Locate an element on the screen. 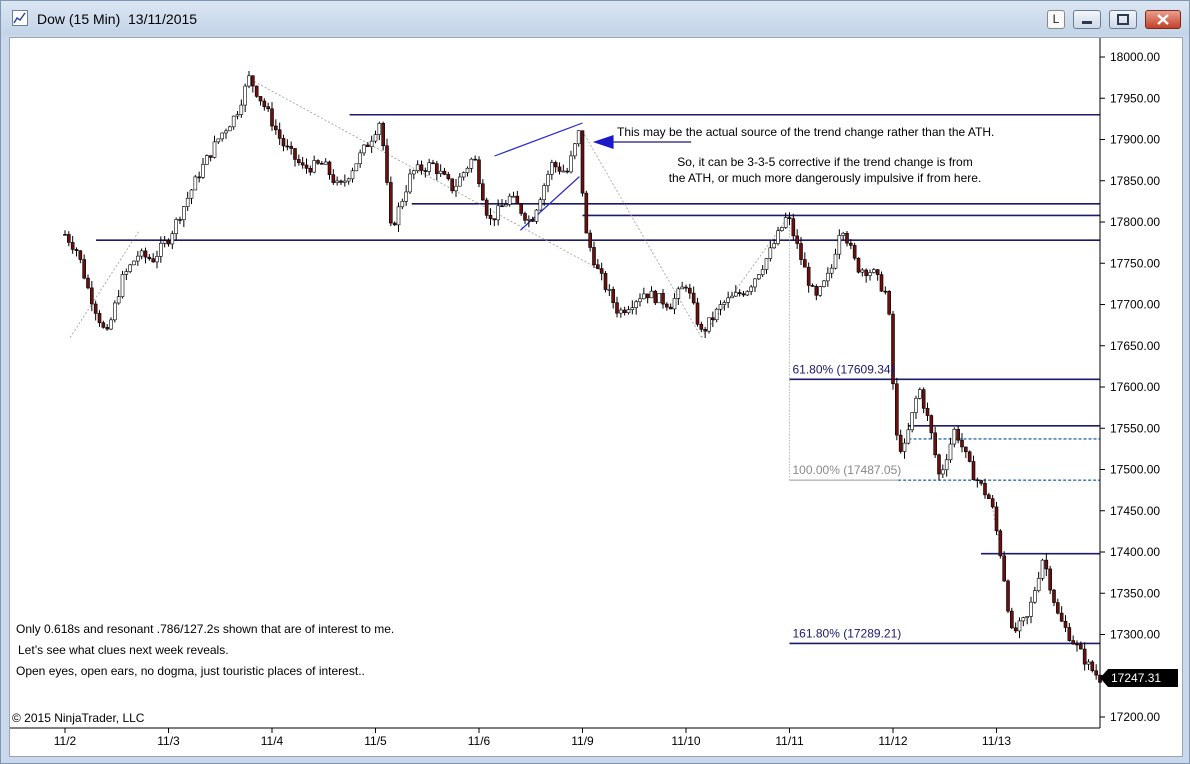  minimize-button is located at coordinates (1087, 19).